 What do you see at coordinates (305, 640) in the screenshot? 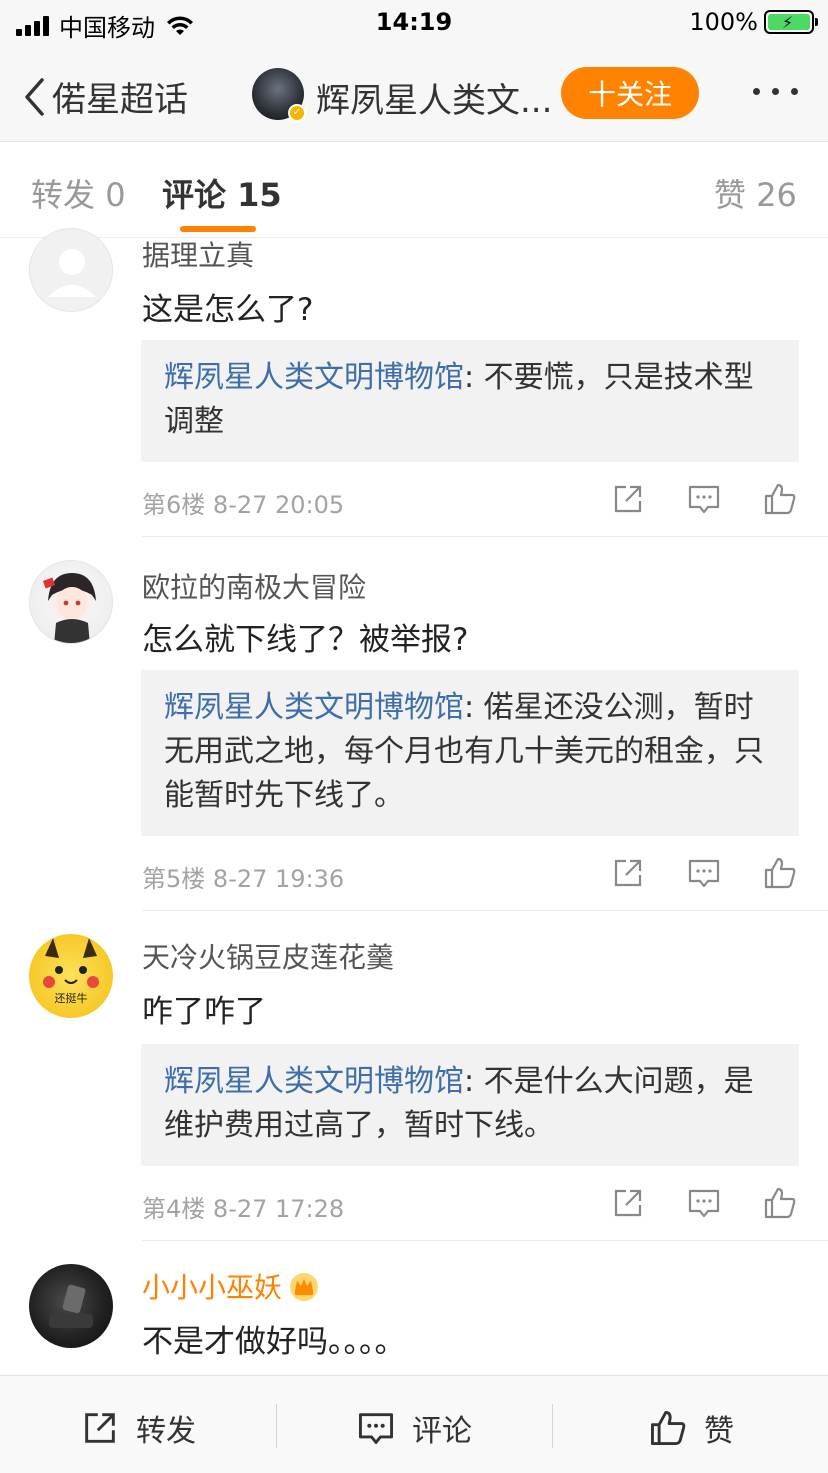
I see `comment-text: 怎么就下线了？被举报?` at bounding box center [305, 640].